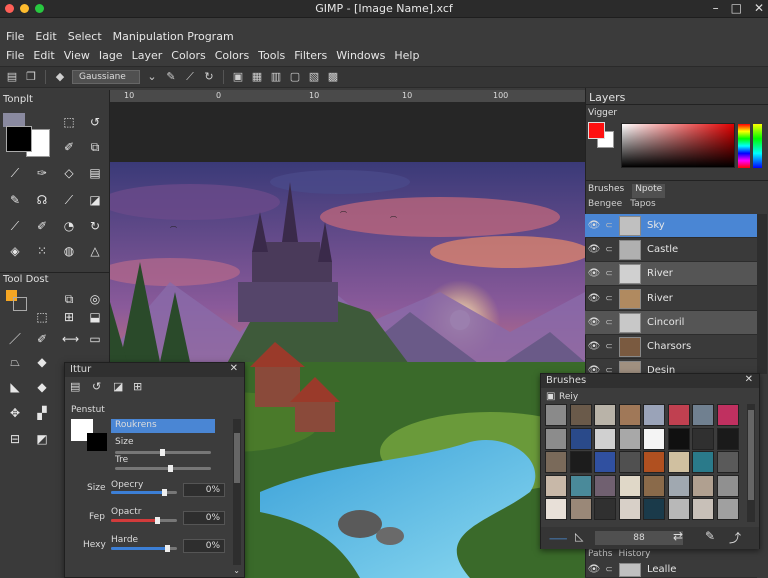 The height and width of the screenshot is (578, 768). What do you see at coordinates (649, 191) in the screenshot?
I see `tab-npote: Npote` at bounding box center [649, 191].